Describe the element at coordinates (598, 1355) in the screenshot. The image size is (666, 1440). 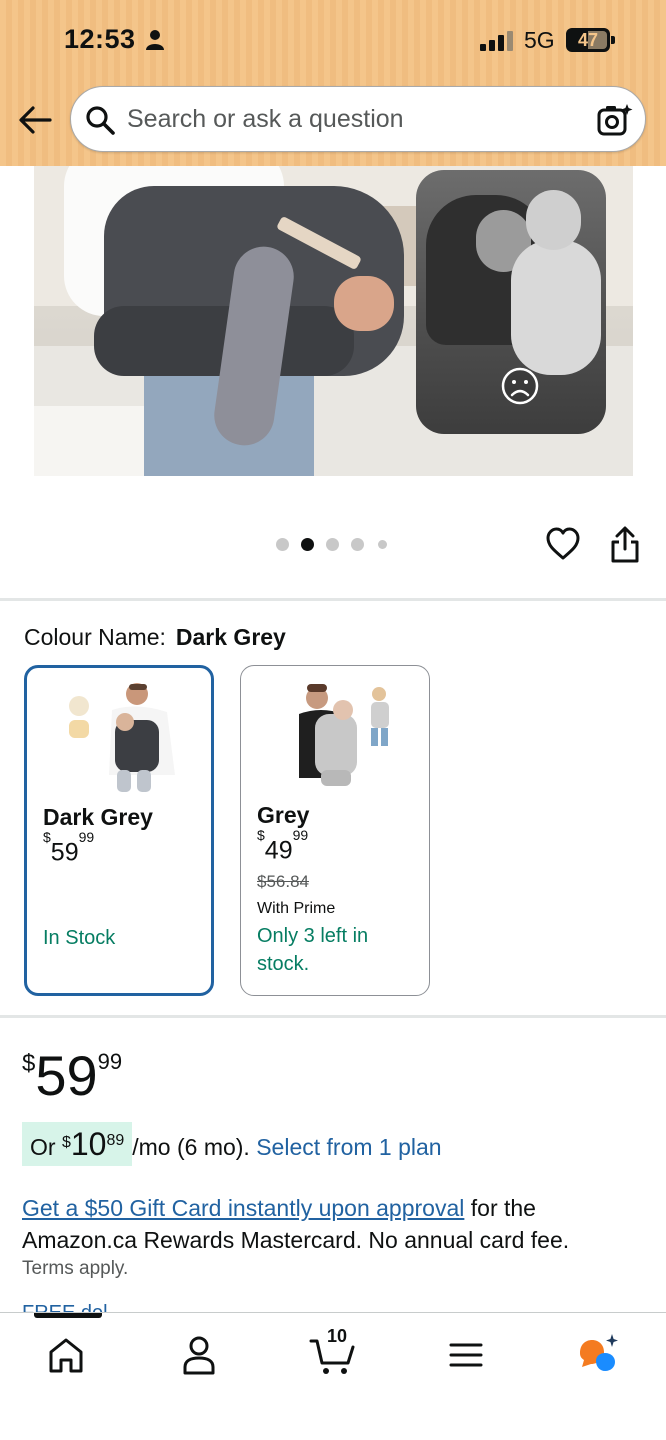
I see `rufus-assistant-icon` at that location.